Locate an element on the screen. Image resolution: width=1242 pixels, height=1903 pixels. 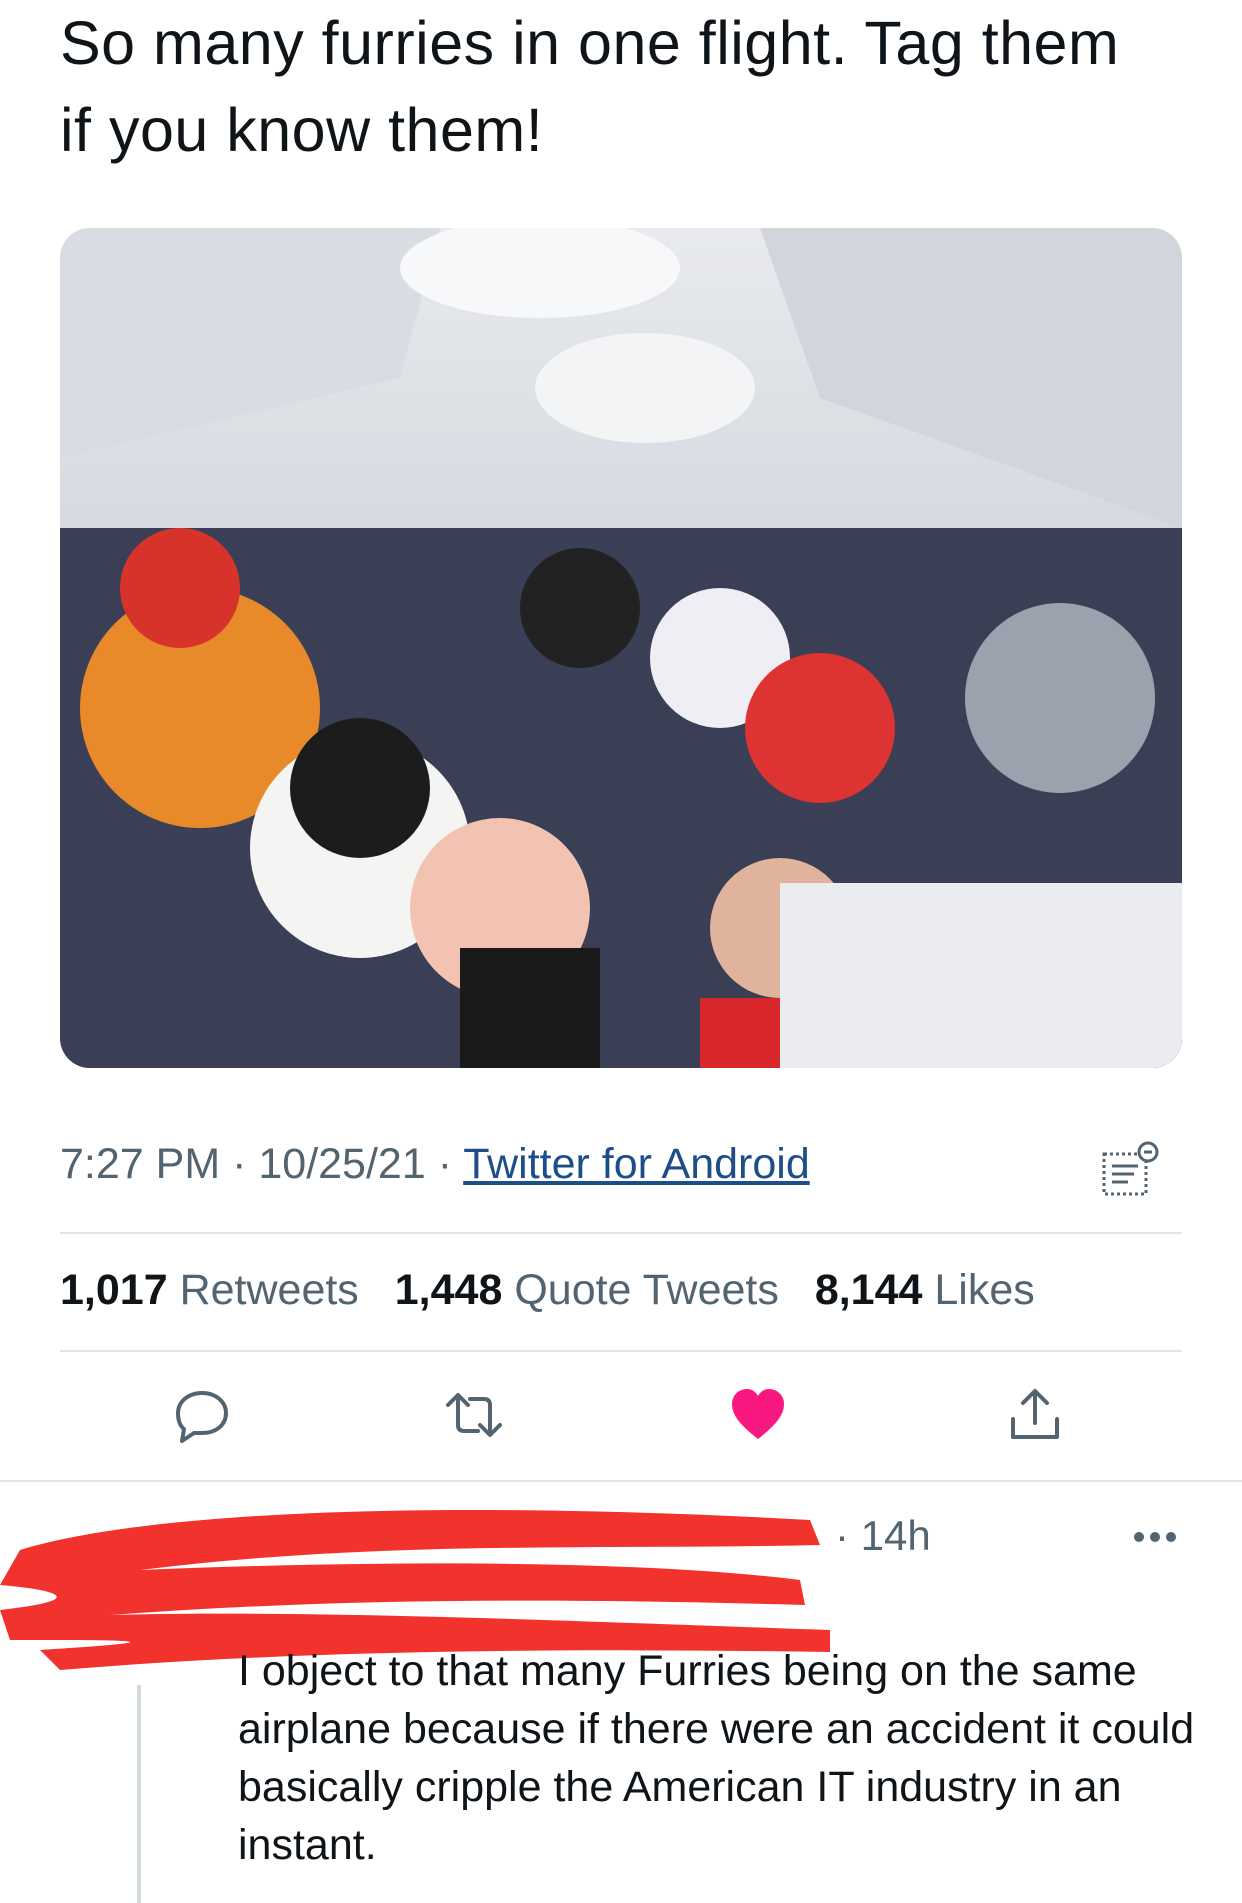
retweets-label: Retweets is located at coordinates (269, 1290).